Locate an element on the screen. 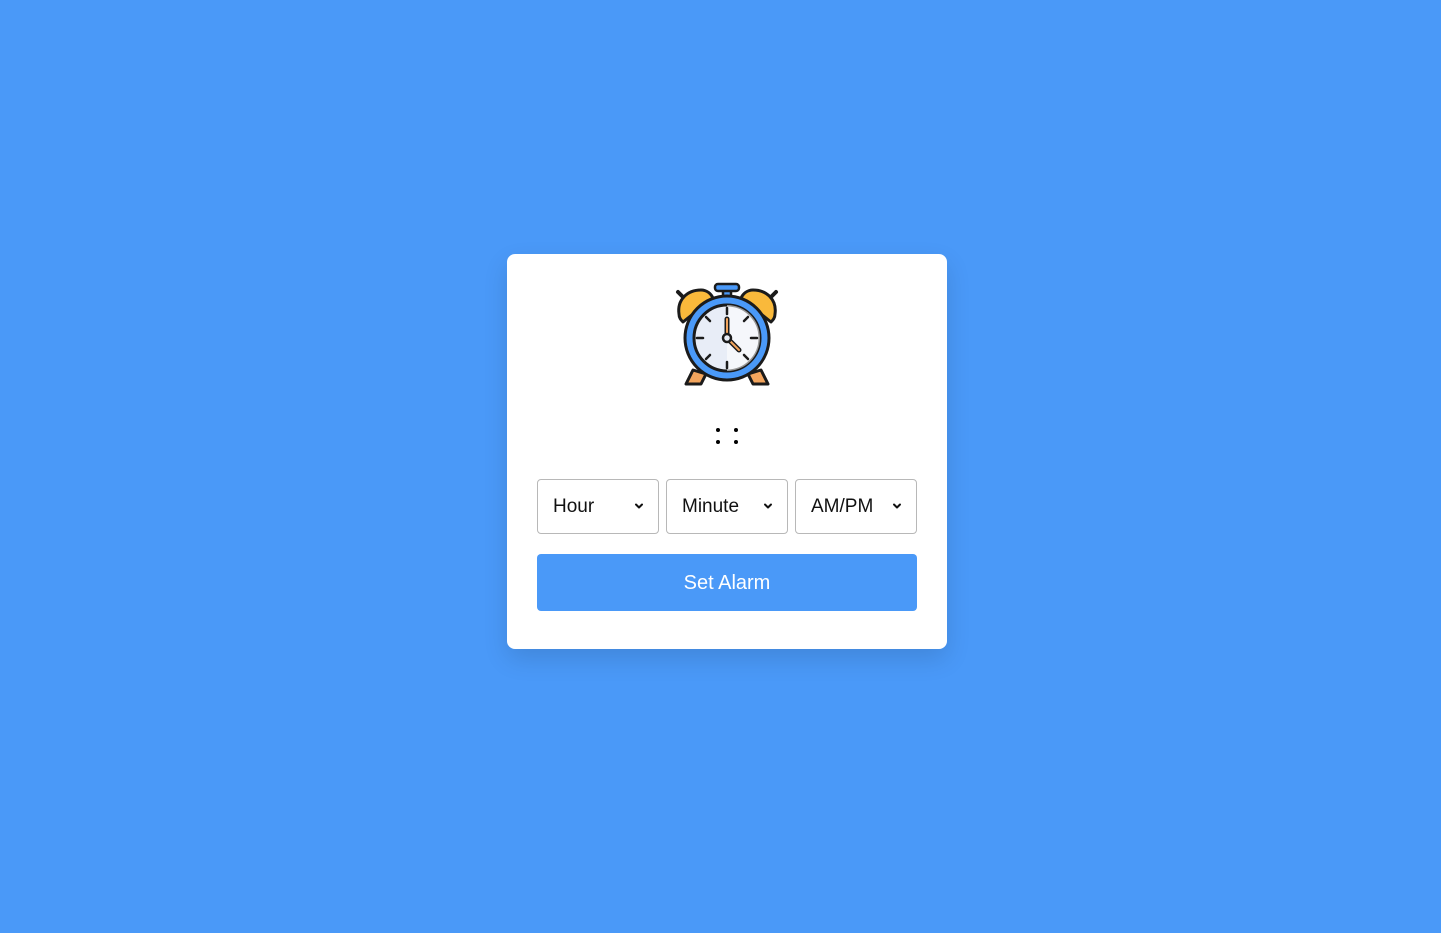 This screenshot has height=933, width=1441. time-display is located at coordinates (727, 434).